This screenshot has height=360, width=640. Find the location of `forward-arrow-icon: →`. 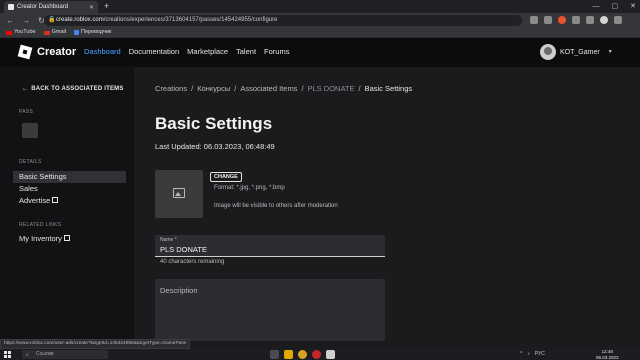

forward-arrow-icon: → is located at coordinates (26, 20).